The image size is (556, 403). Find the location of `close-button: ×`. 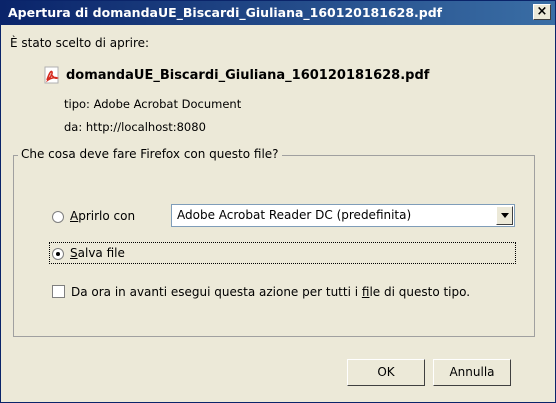

close-button: × is located at coordinates (542, 12).